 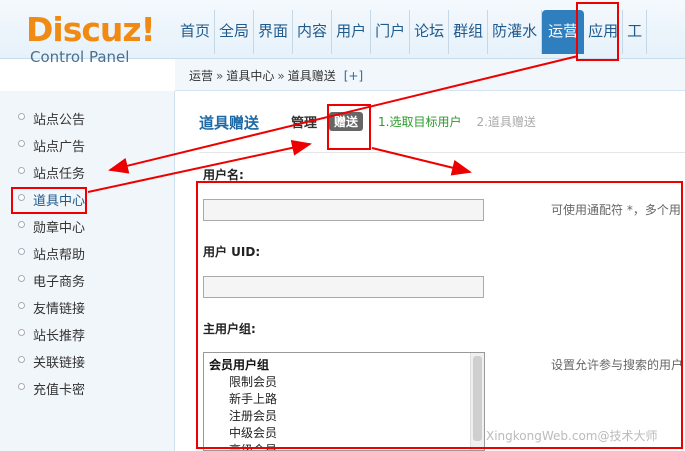 I want to click on watermark: XingkongWeb.com@技术大师, so click(x=572, y=436).